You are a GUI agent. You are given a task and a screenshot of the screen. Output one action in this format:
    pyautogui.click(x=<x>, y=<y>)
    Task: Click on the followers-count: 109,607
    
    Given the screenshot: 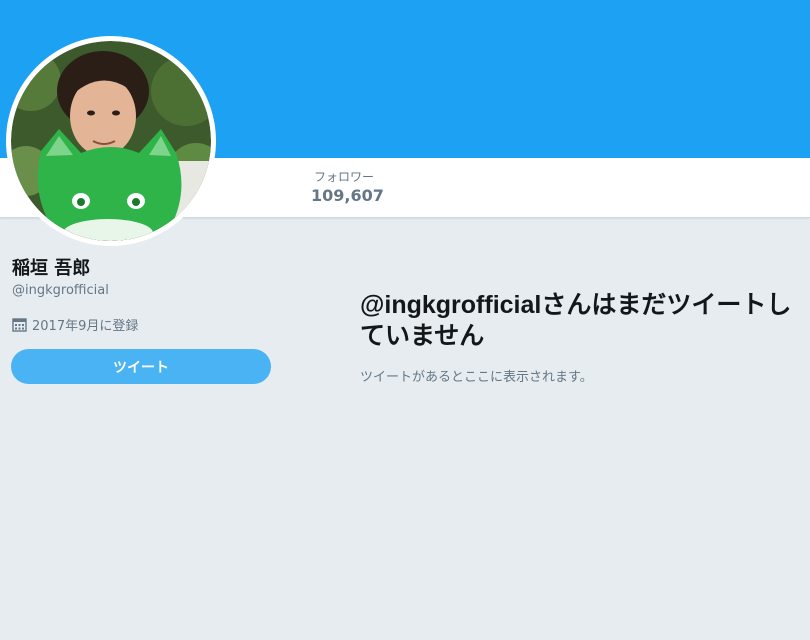 What is the action you would take?
    pyautogui.click(x=347, y=195)
    